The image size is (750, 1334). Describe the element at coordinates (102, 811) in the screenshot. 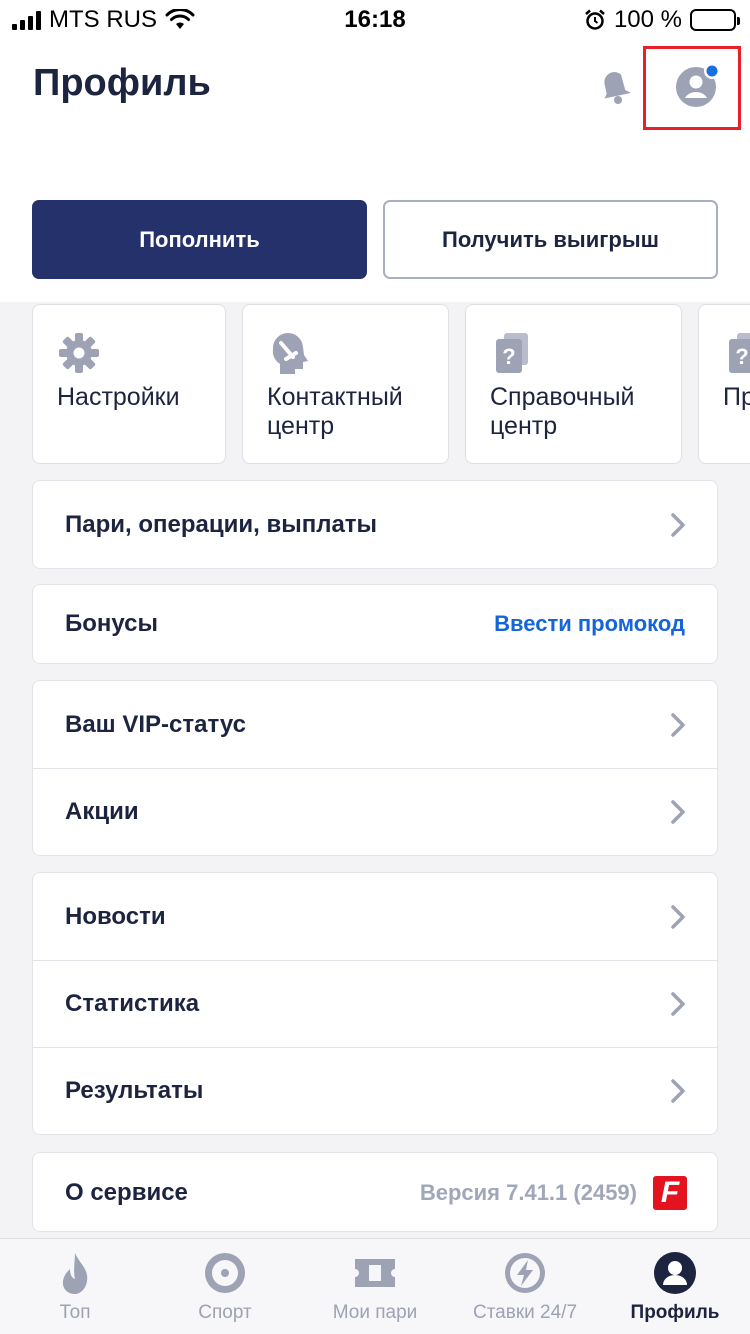

I see `menu-item-label: Акции` at that location.